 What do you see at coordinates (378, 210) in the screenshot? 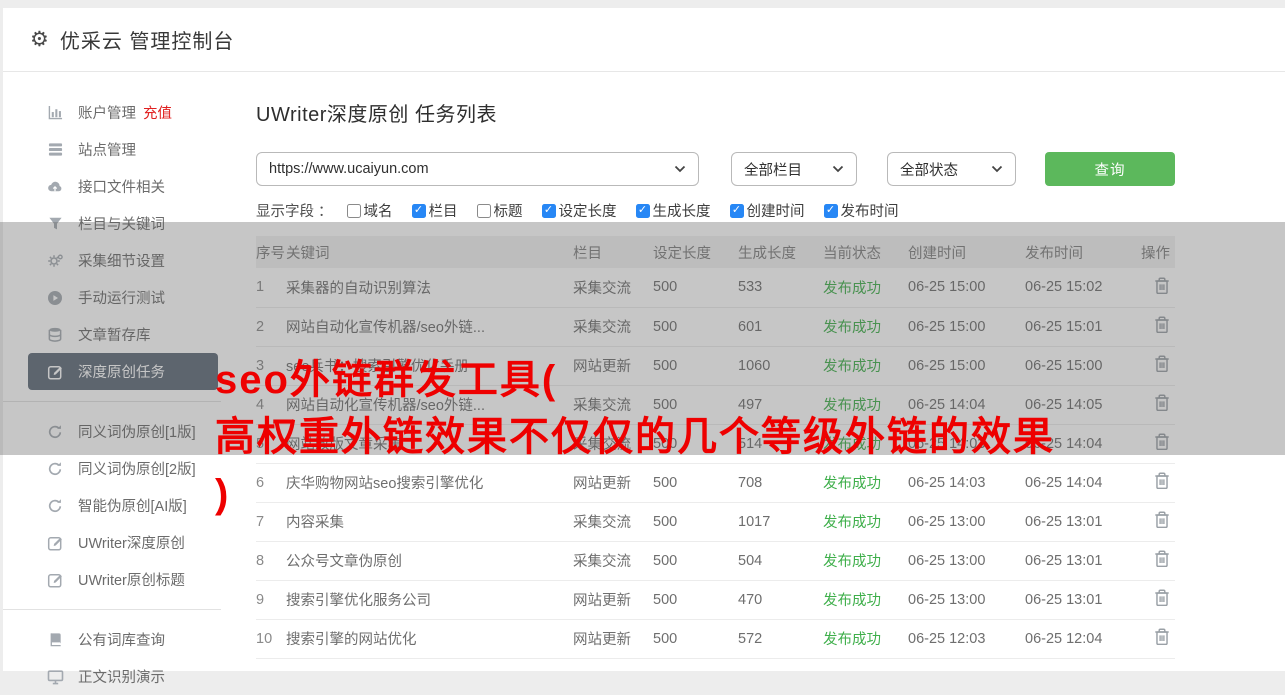
I see `checkbox-label: 域名` at bounding box center [378, 210].